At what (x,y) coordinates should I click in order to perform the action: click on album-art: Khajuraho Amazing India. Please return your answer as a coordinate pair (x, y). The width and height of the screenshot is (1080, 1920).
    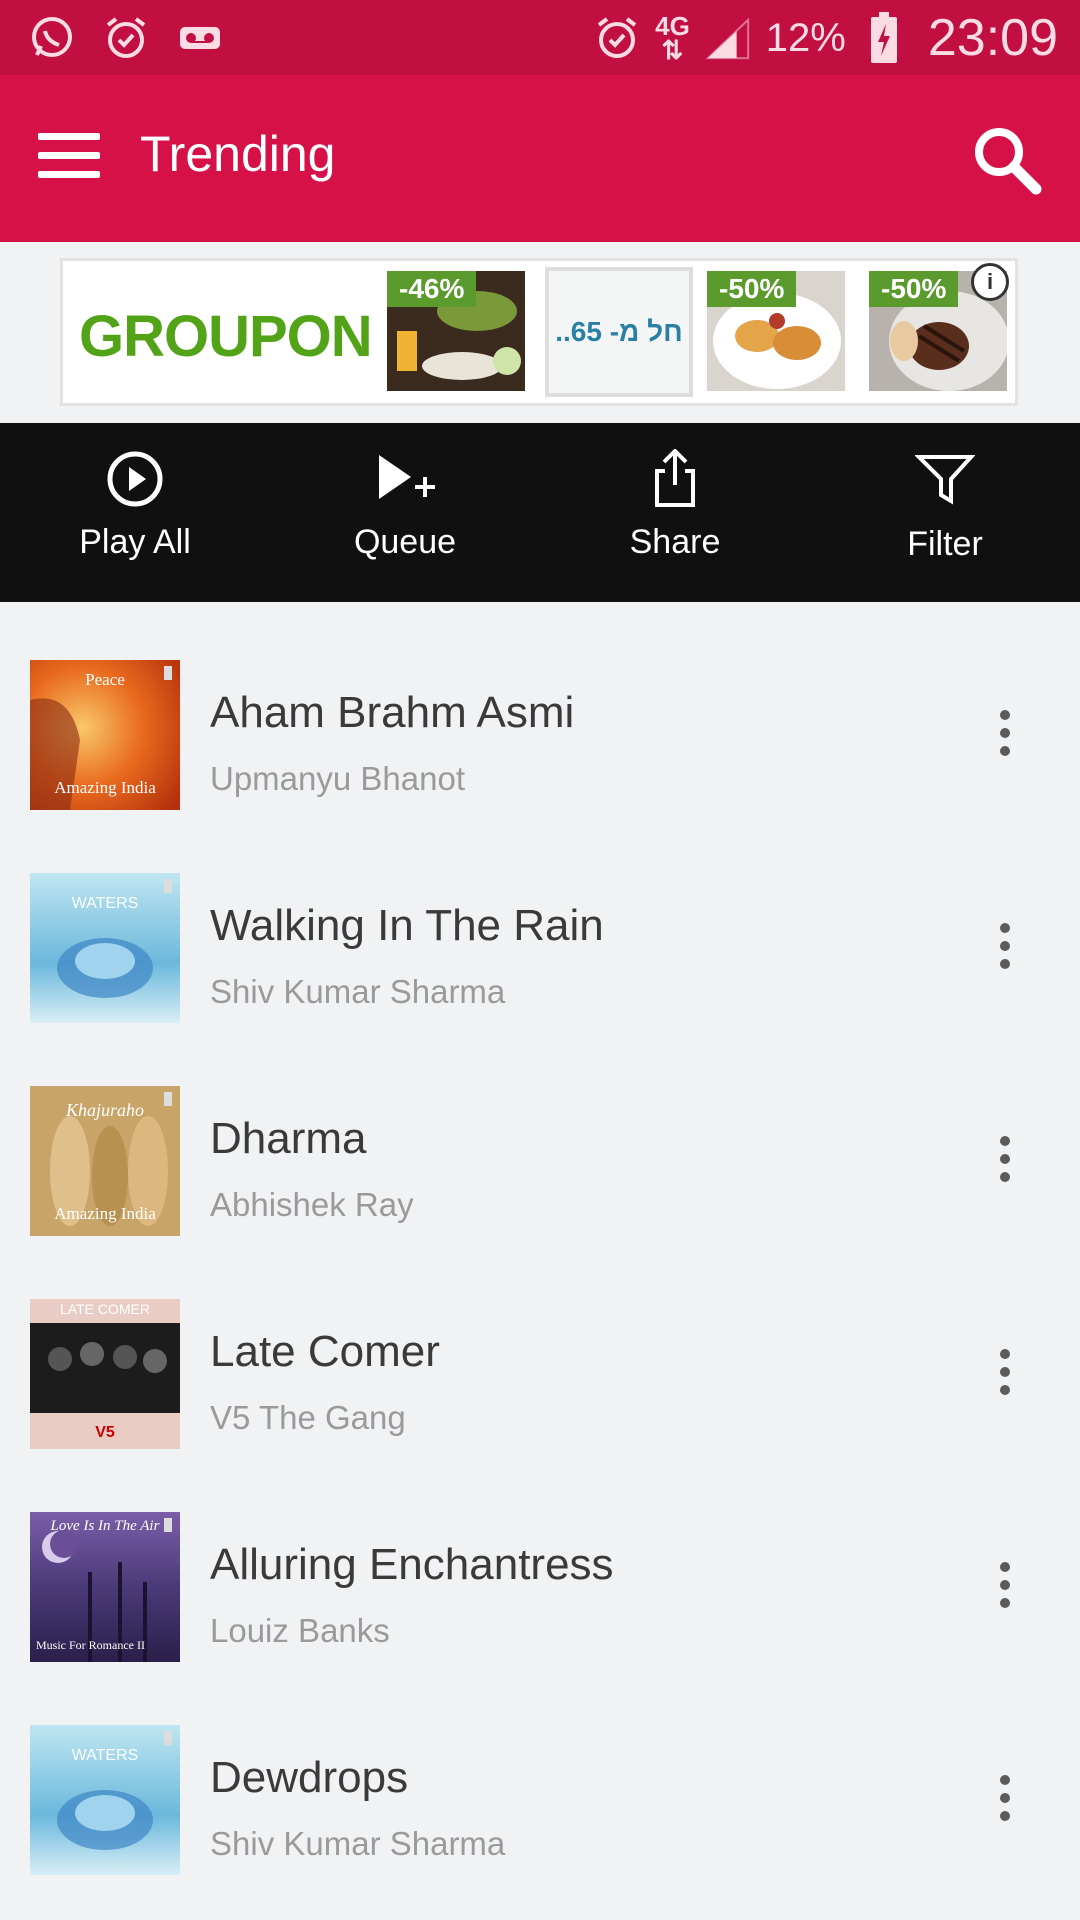
    Looking at the image, I should click on (105, 1161).